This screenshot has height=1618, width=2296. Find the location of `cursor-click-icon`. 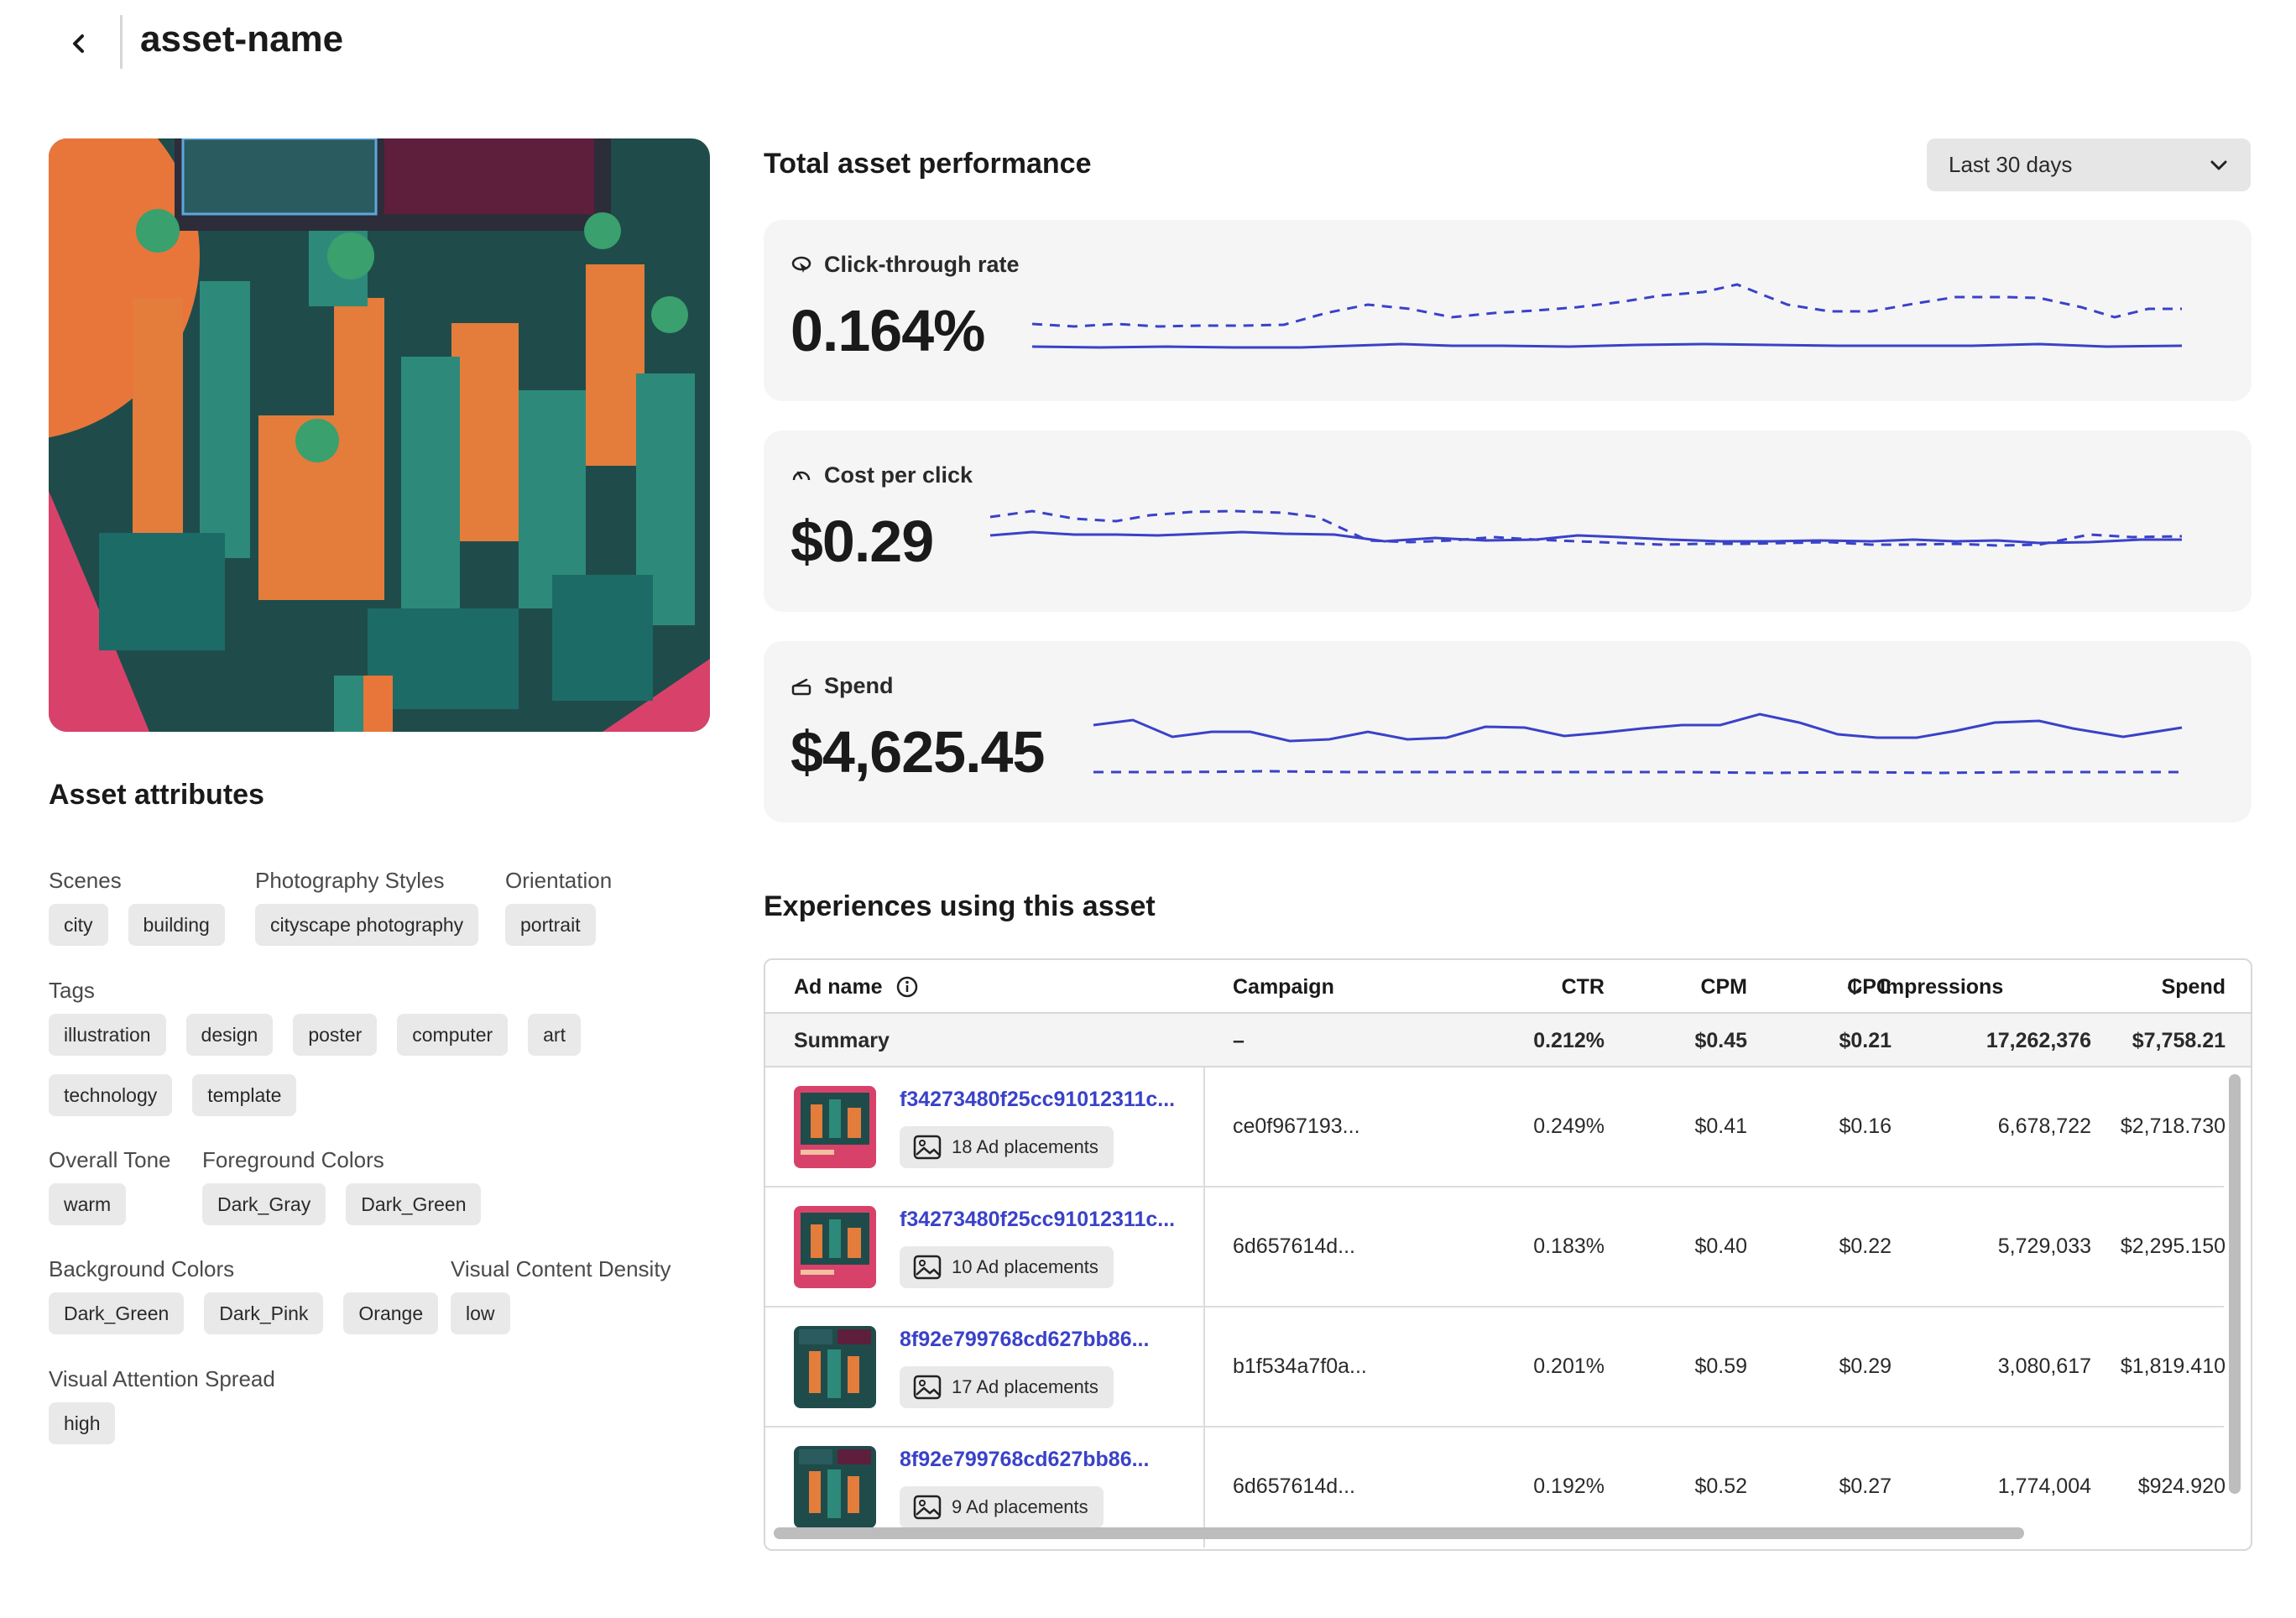

cursor-click-icon is located at coordinates (801, 264).